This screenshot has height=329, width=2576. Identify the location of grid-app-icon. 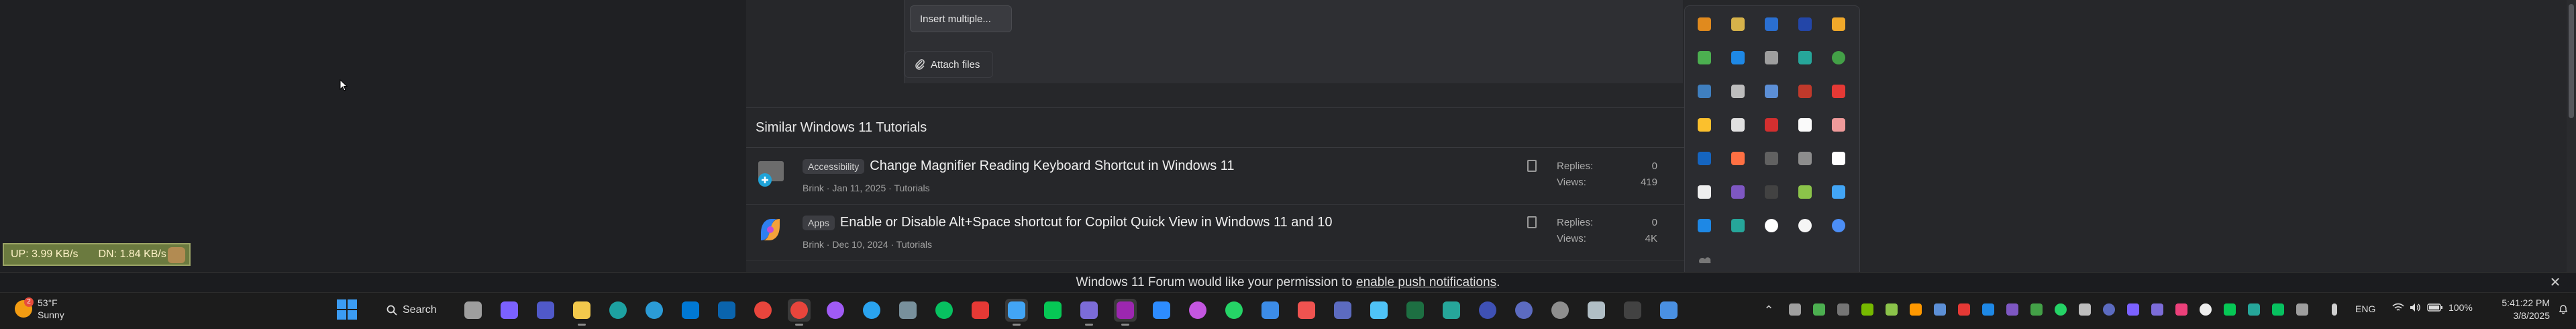
(1838, 192).